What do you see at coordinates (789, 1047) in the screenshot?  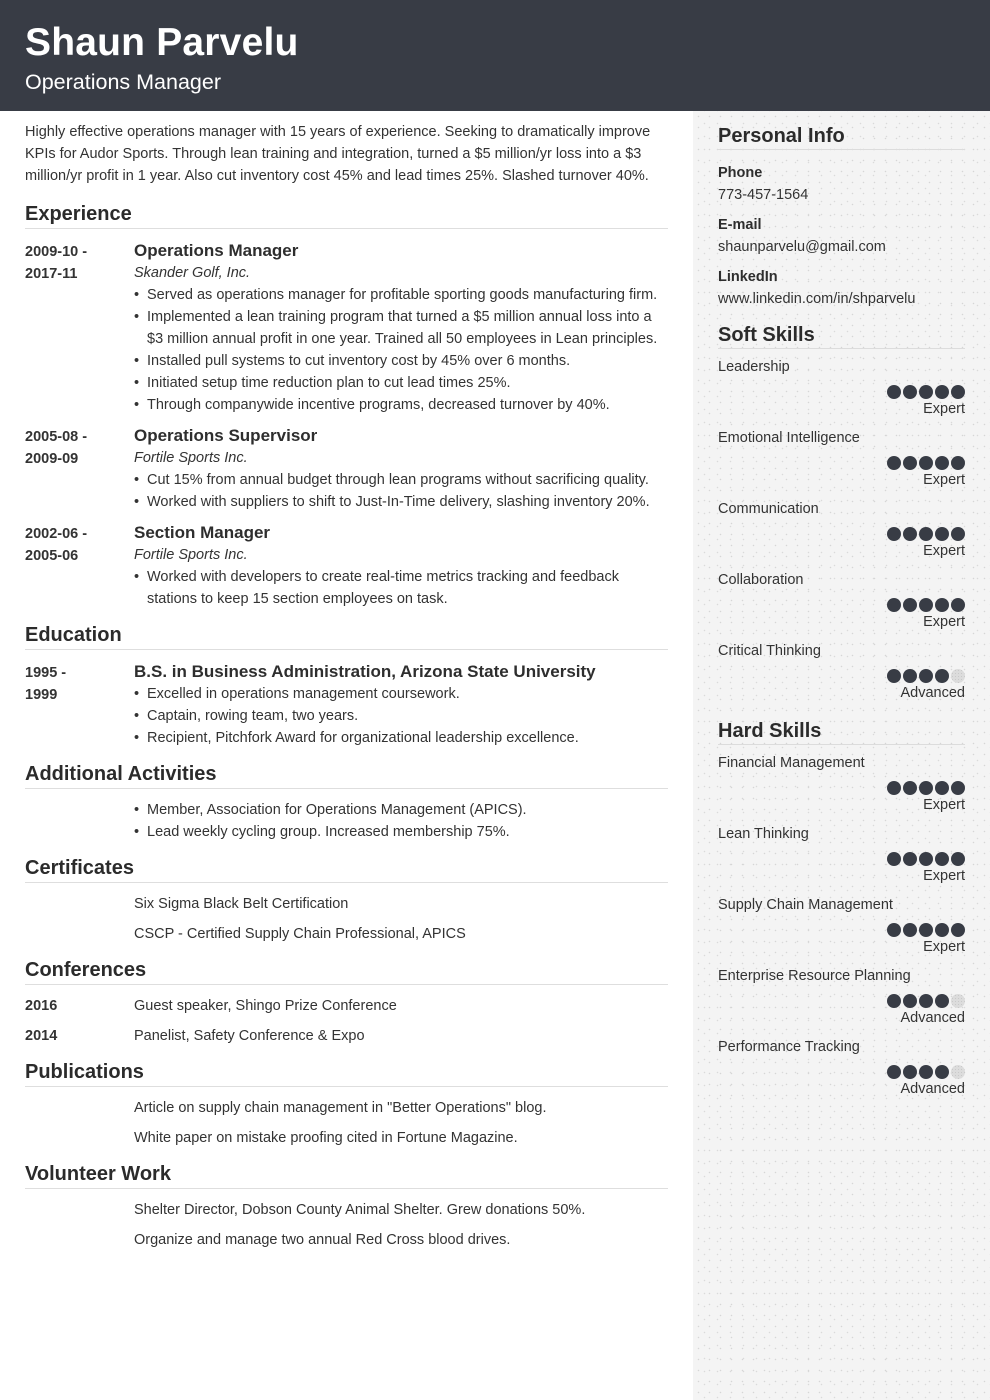 I see `skill-name: Performance Tracking` at bounding box center [789, 1047].